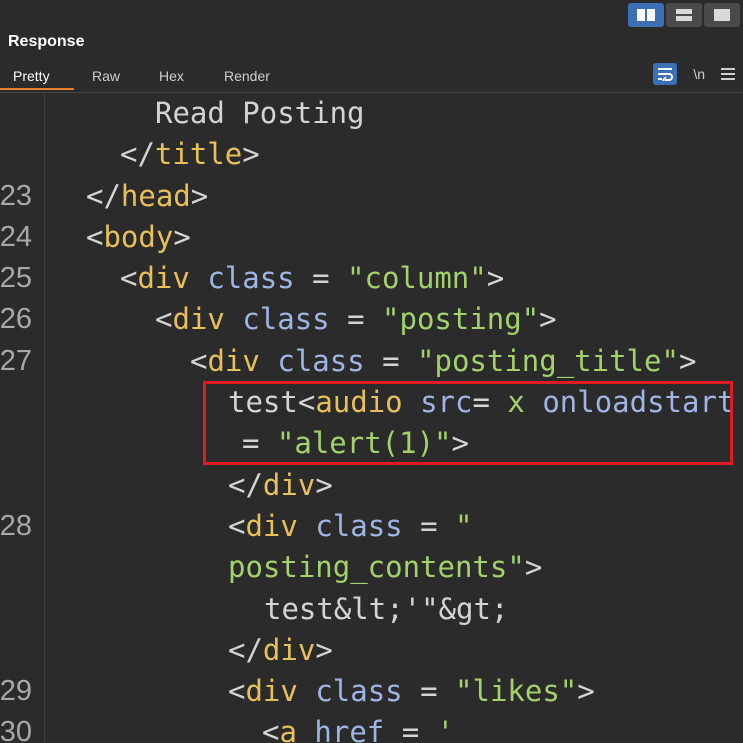 The height and width of the screenshot is (743, 743). I want to click on word-wrap-button, so click(665, 74).